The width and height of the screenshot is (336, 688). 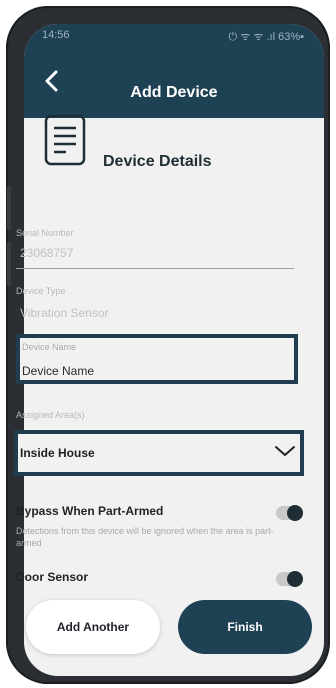 What do you see at coordinates (9, 208) in the screenshot?
I see `volume-up-button` at bounding box center [9, 208].